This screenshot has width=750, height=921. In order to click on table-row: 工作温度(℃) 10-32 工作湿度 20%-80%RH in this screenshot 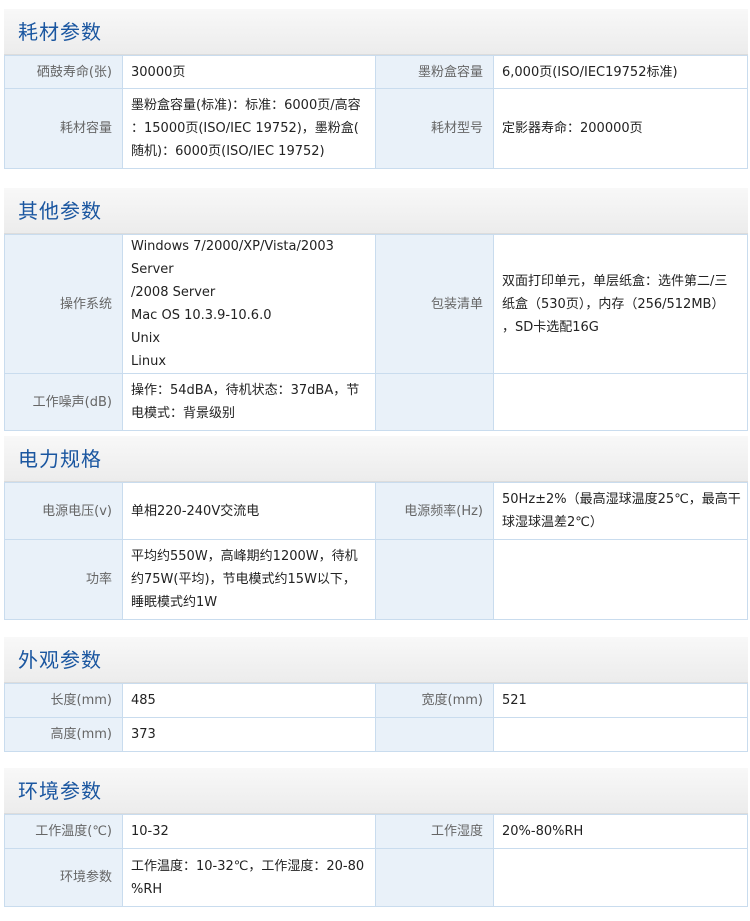, I will do `click(376, 831)`.